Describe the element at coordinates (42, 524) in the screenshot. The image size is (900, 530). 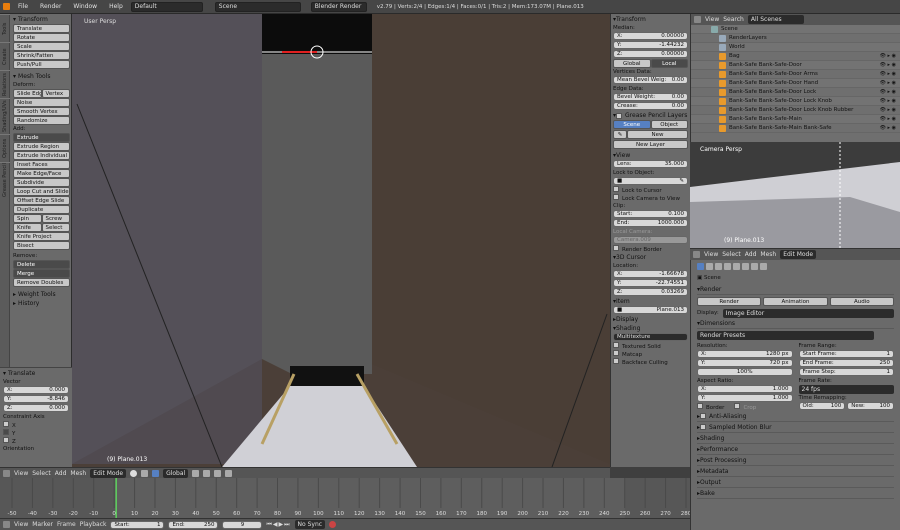
I see `tl-menu-marker: Marker` at that location.